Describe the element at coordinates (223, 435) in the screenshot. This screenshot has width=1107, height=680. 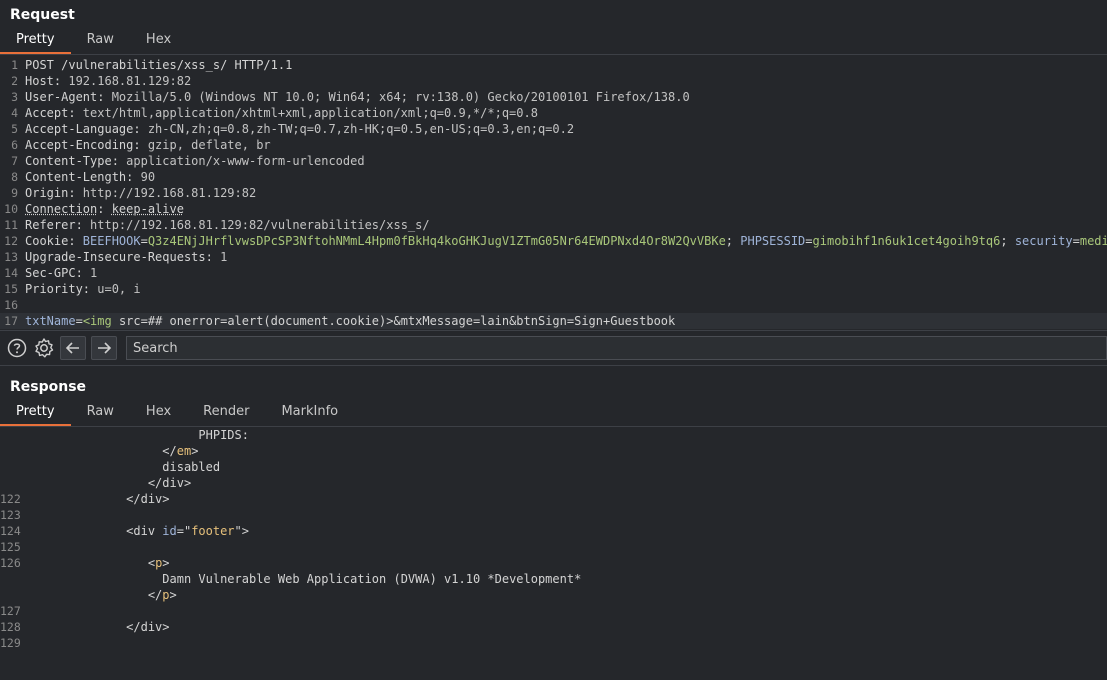
I see `line-content: PHPIDS:` at that location.